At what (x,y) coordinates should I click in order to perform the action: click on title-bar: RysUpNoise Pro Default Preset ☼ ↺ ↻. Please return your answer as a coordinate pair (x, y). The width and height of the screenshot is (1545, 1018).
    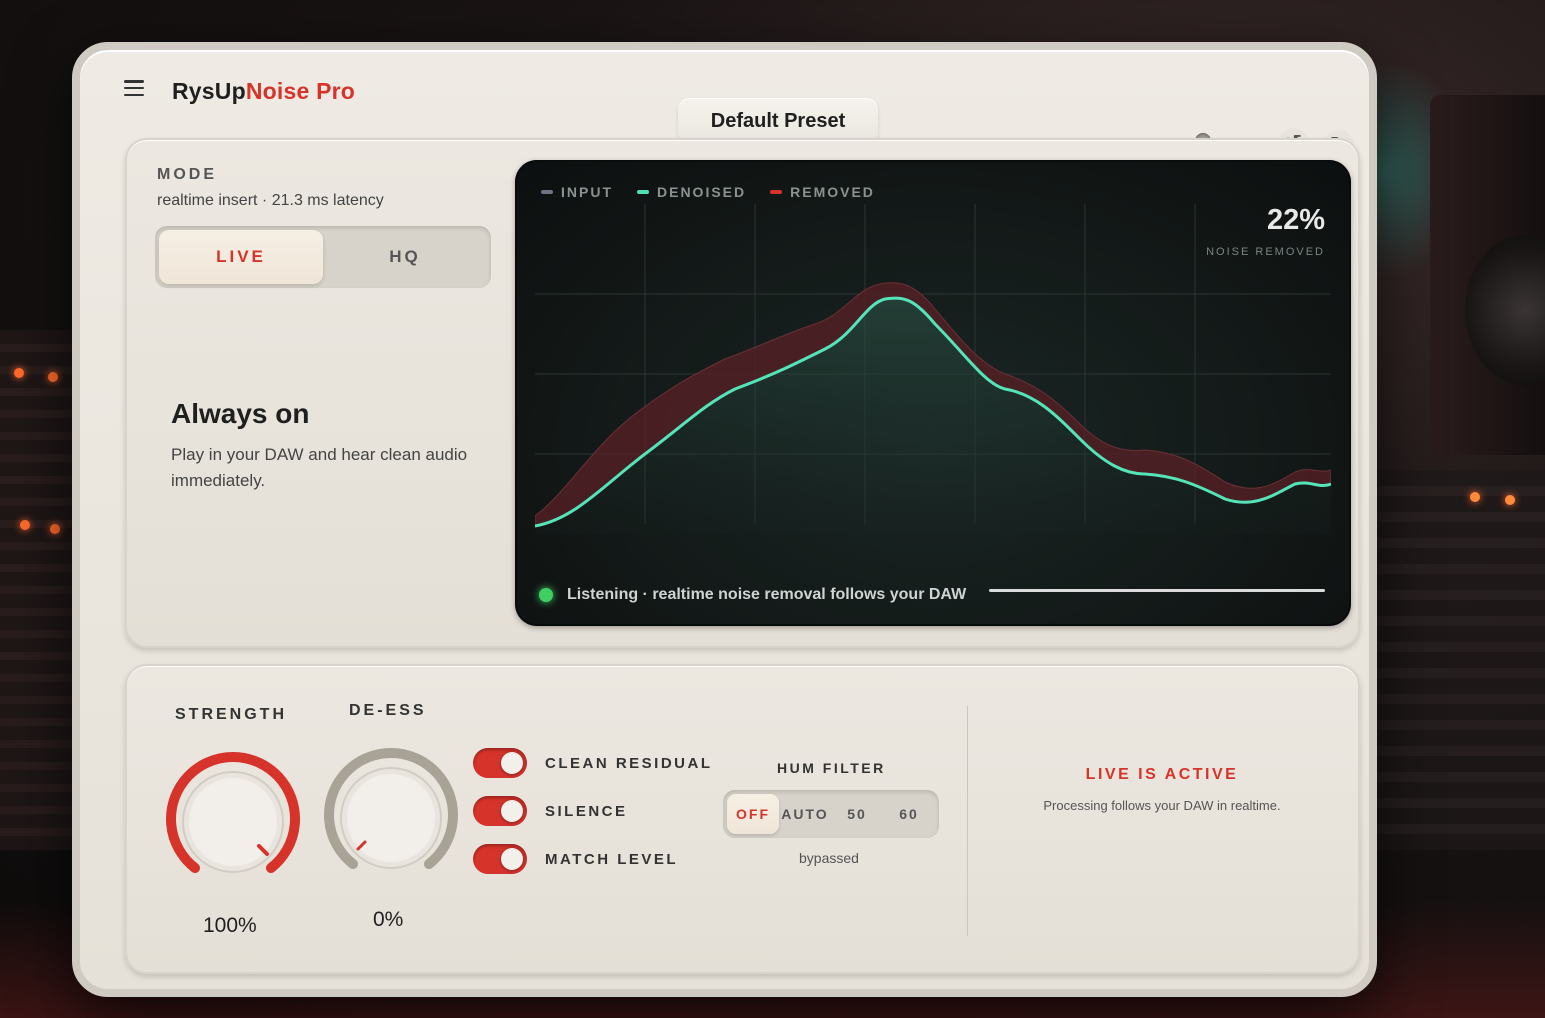
    Looking at the image, I should click on (724, 105).